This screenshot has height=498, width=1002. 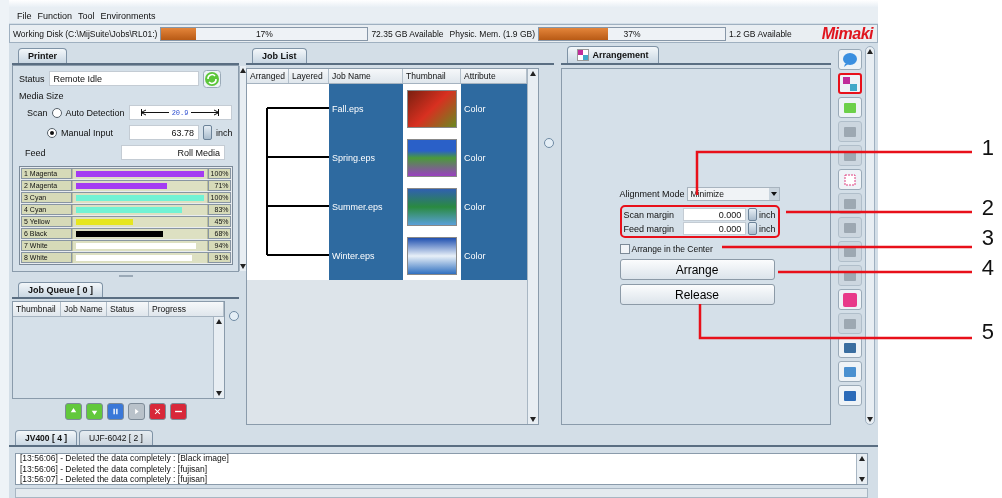 What do you see at coordinates (85, 33) in the screenshot?
I see `disk-label: Working Disk (C:\MijSuite\Jobs\RL01:)` at bounding box center [85, 33].